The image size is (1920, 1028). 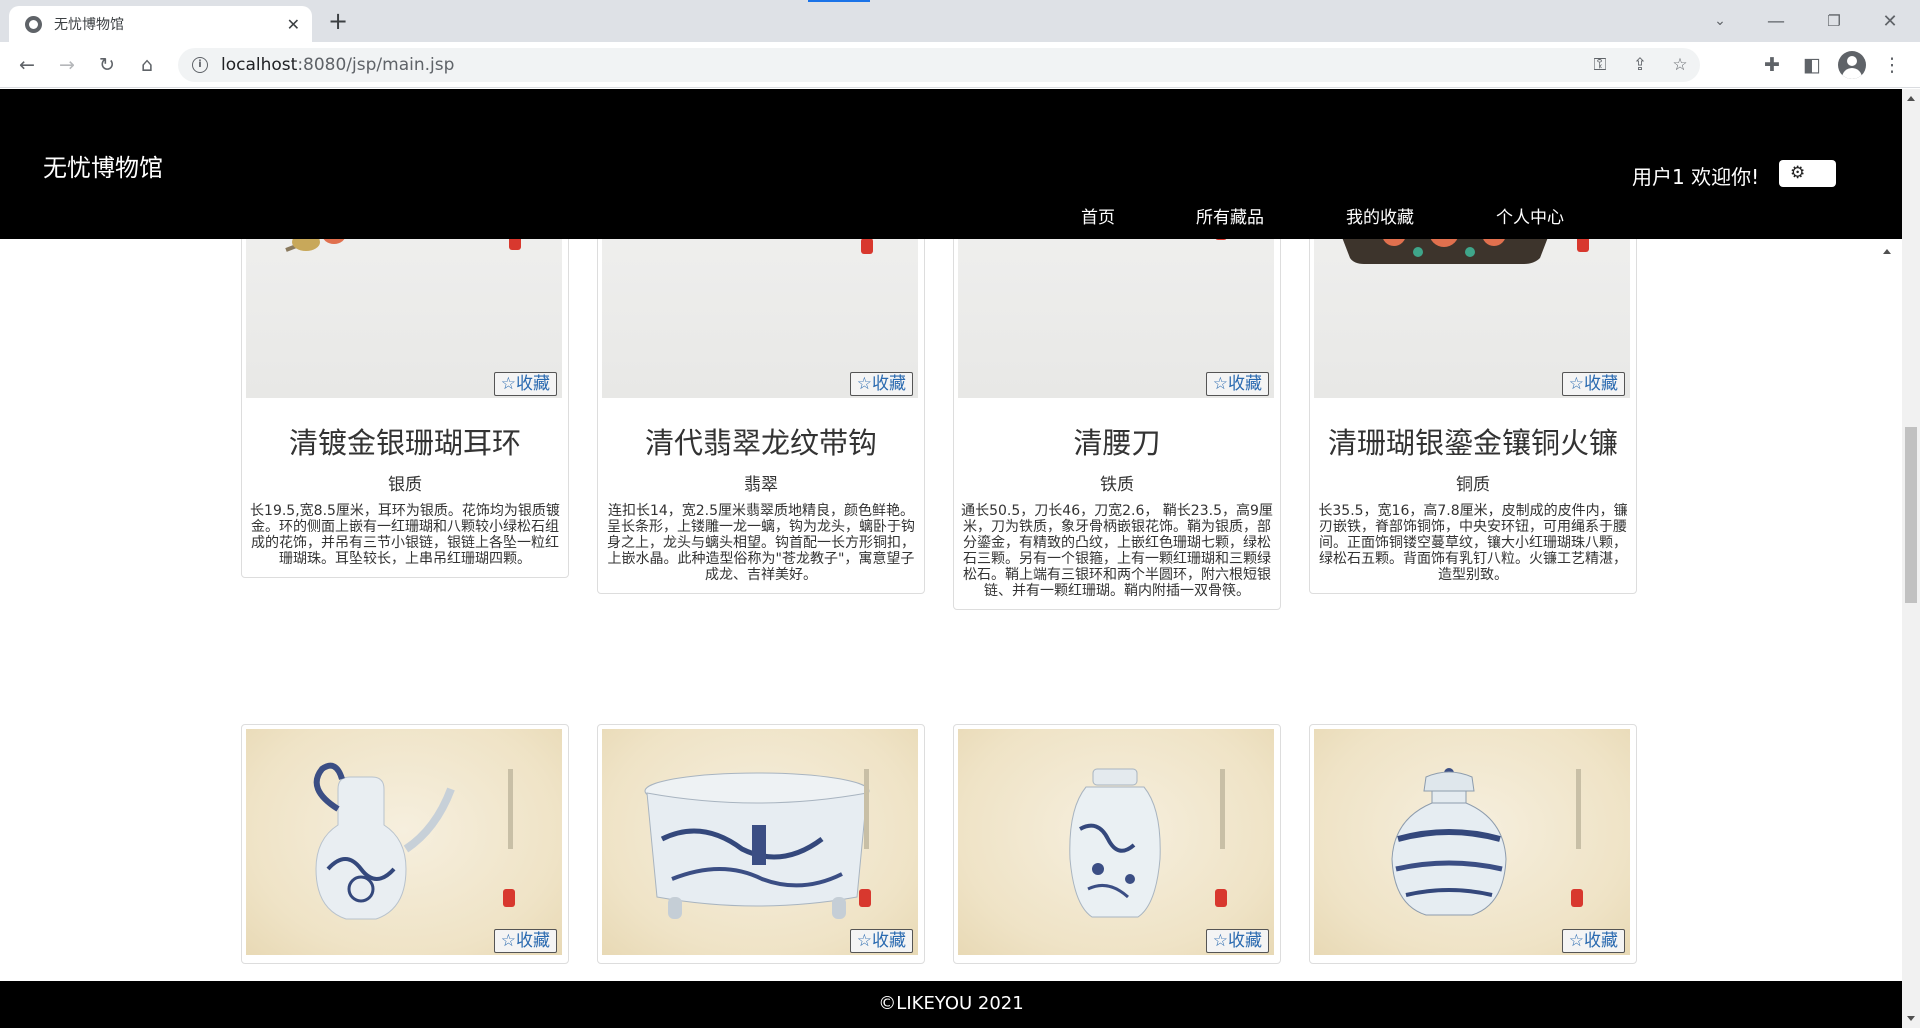 What do you see at coordinates (1911, 1018) in the screenshot?
I see `scroll-down-icon` at bounding box center [1911, 1018].